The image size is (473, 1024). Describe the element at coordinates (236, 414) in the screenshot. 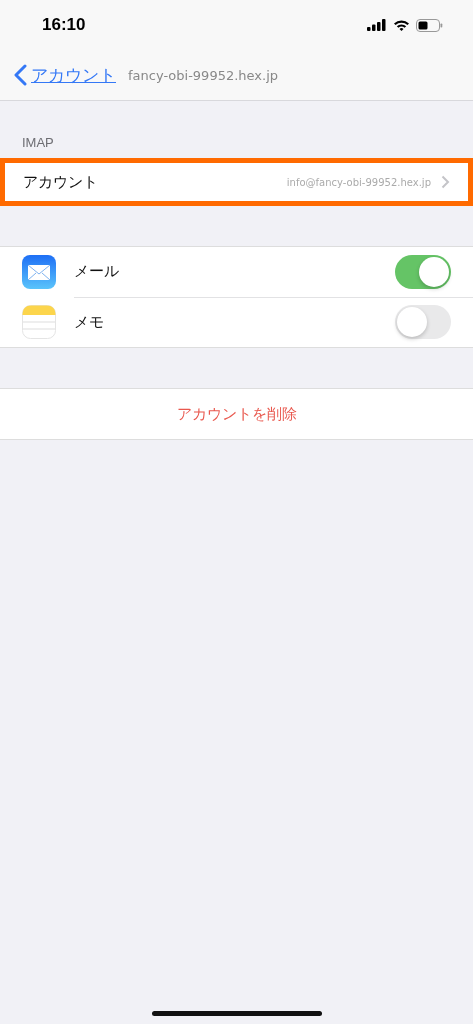

I see `delete-account-button: アカウントを削除` at that location.